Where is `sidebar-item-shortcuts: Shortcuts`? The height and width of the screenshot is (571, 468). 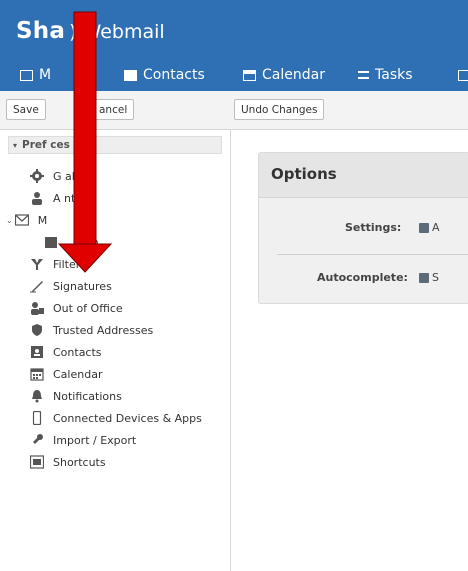 sidebar-item-shortcuts: Shortcuts is located at coordinates (68, 462).